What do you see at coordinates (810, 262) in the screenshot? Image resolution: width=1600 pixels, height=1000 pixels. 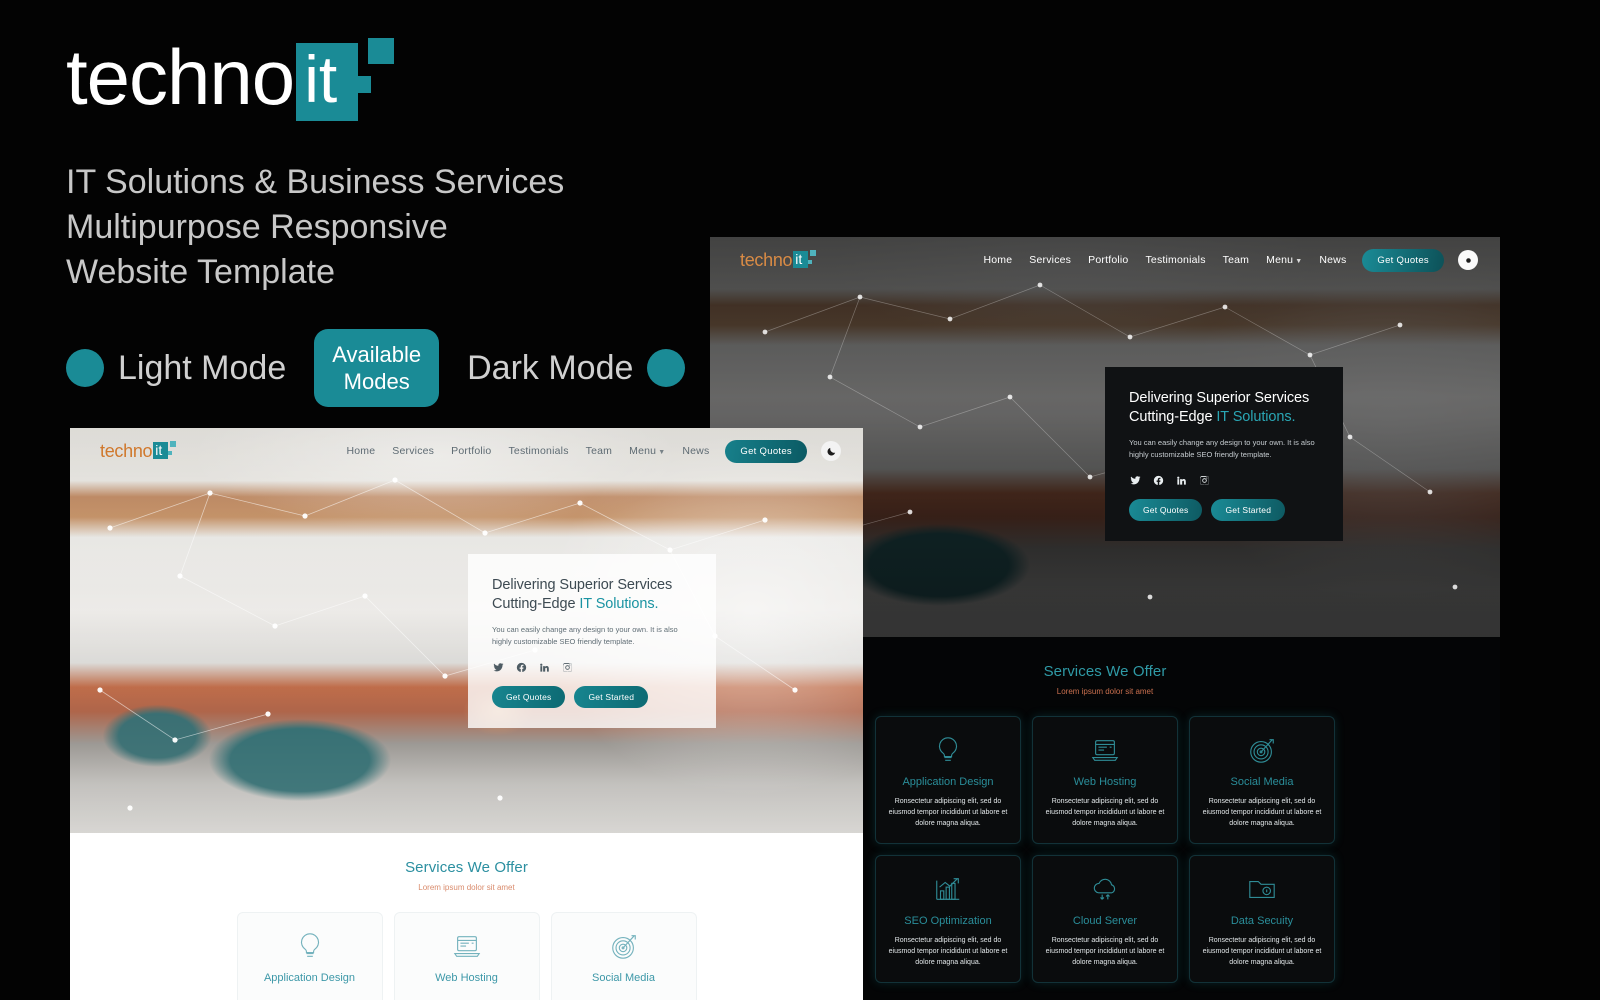 I see `dark-nav-logo-square-small` at bounding box center [810, 262].